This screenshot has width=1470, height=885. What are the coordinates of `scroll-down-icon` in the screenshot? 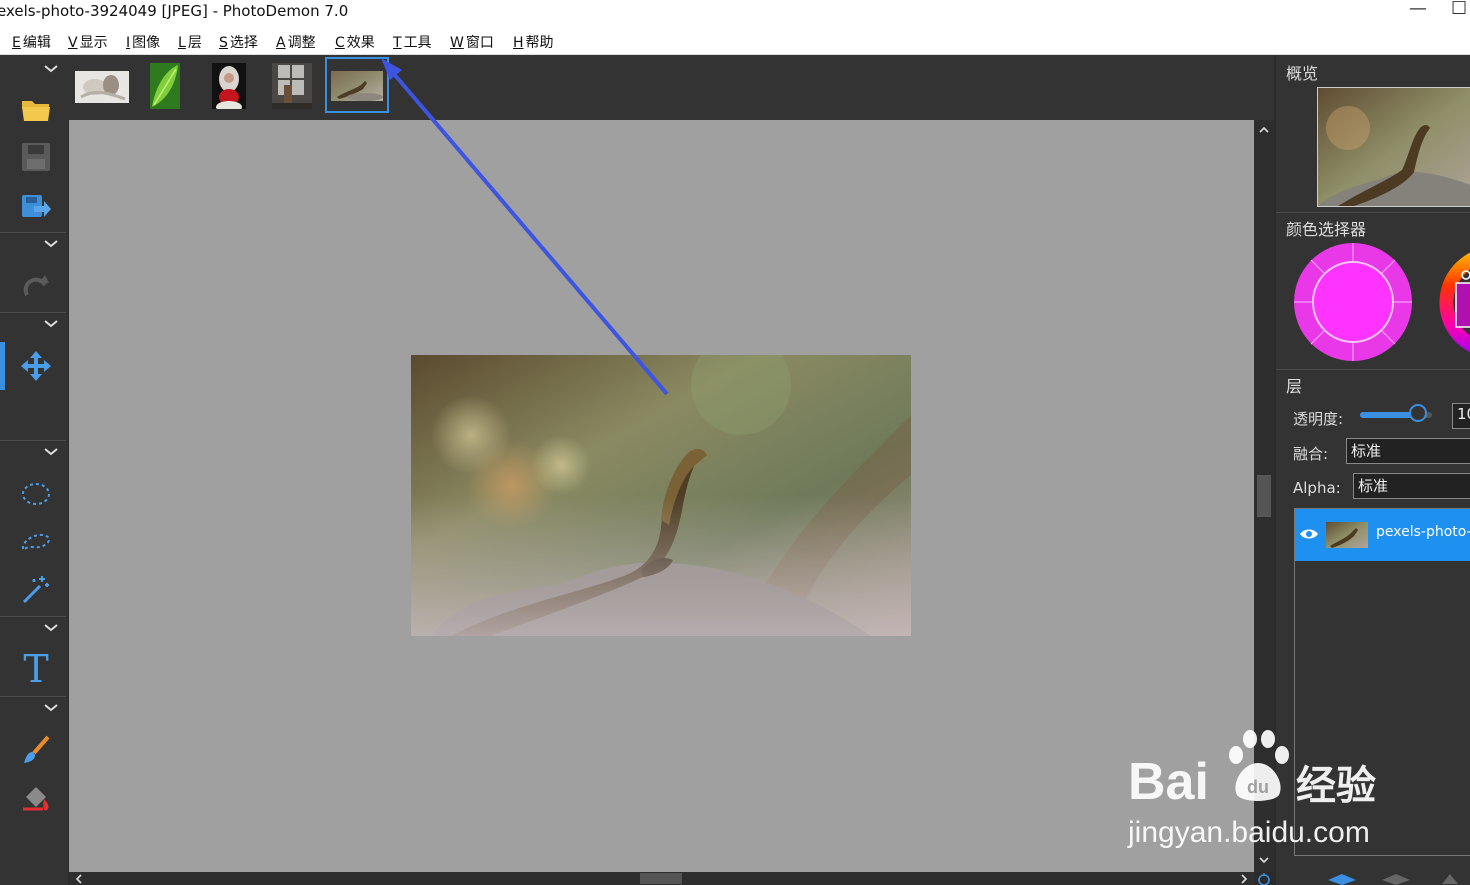 It's located at (1264, 860).